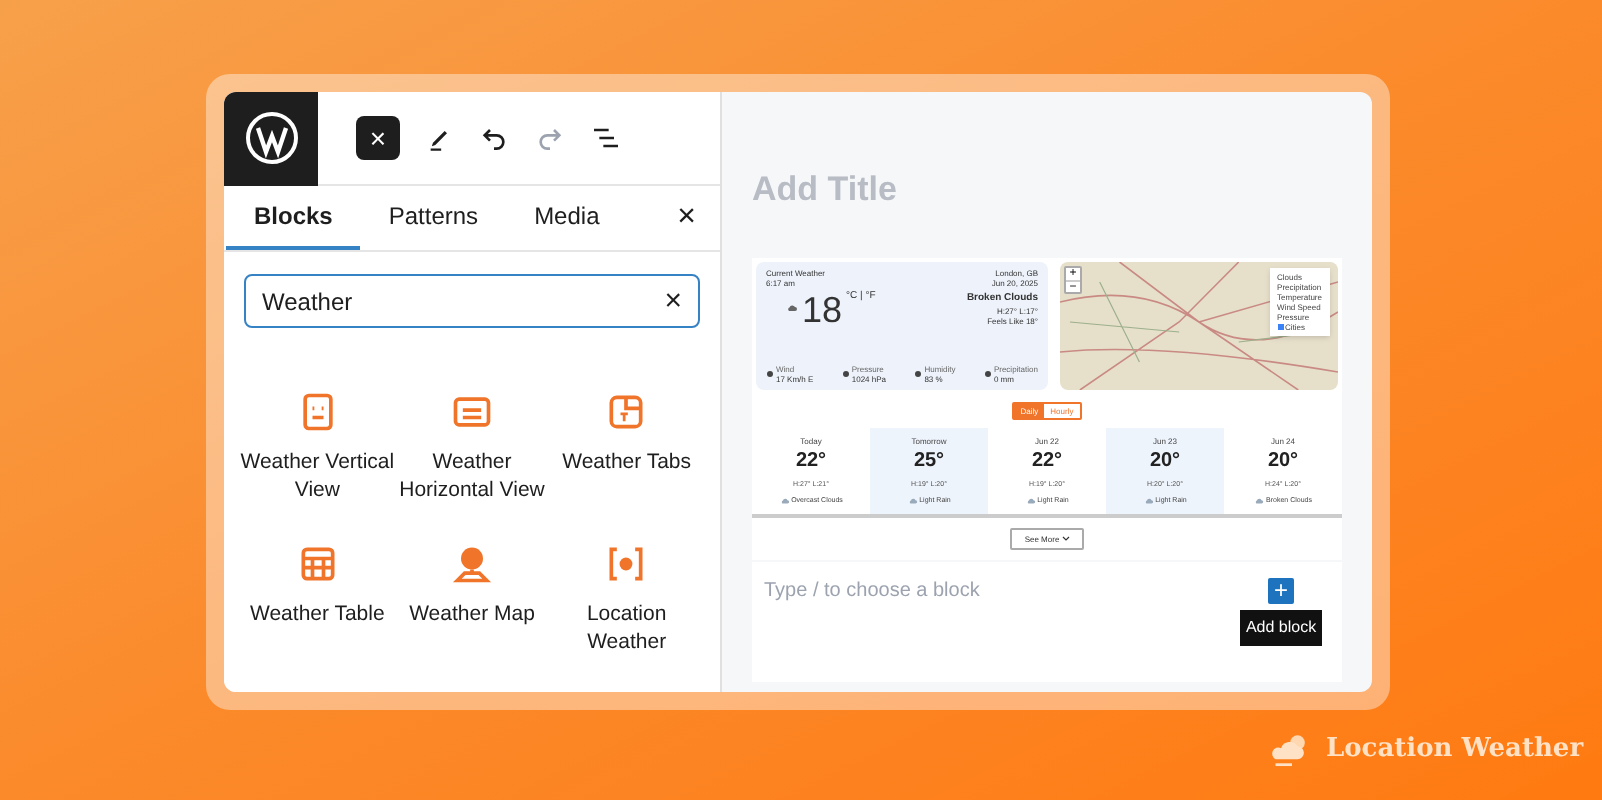 The image size is (1602, 800). Describe the element at coordinates (472, 301) in the screenshot. I see `search-field: Weather ×` at that location.